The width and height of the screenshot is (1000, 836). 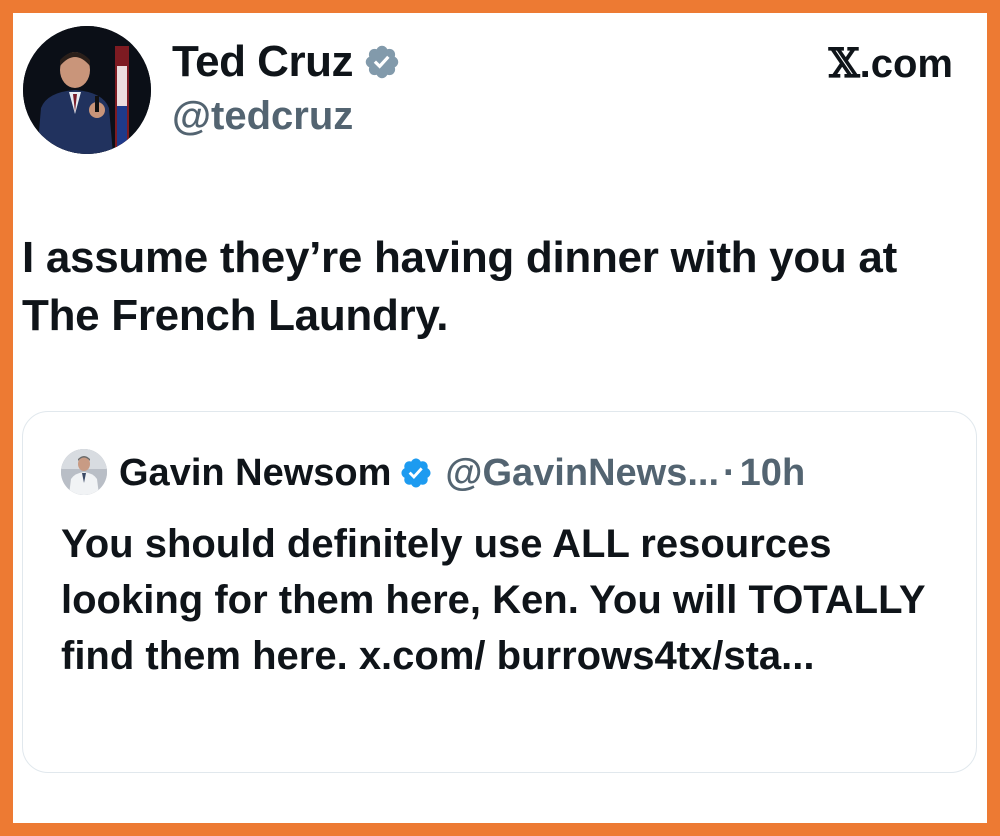 I want to click on site-label: 𝕏.com, so click(x=890, y=63).